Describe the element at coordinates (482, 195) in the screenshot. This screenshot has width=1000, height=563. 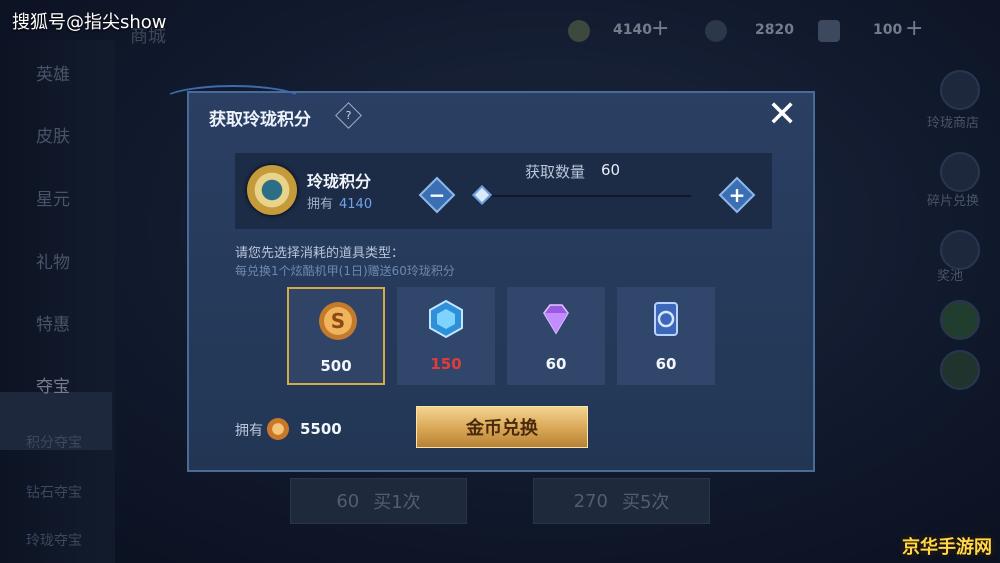
I see `quantity-slider-thumb` at that location.